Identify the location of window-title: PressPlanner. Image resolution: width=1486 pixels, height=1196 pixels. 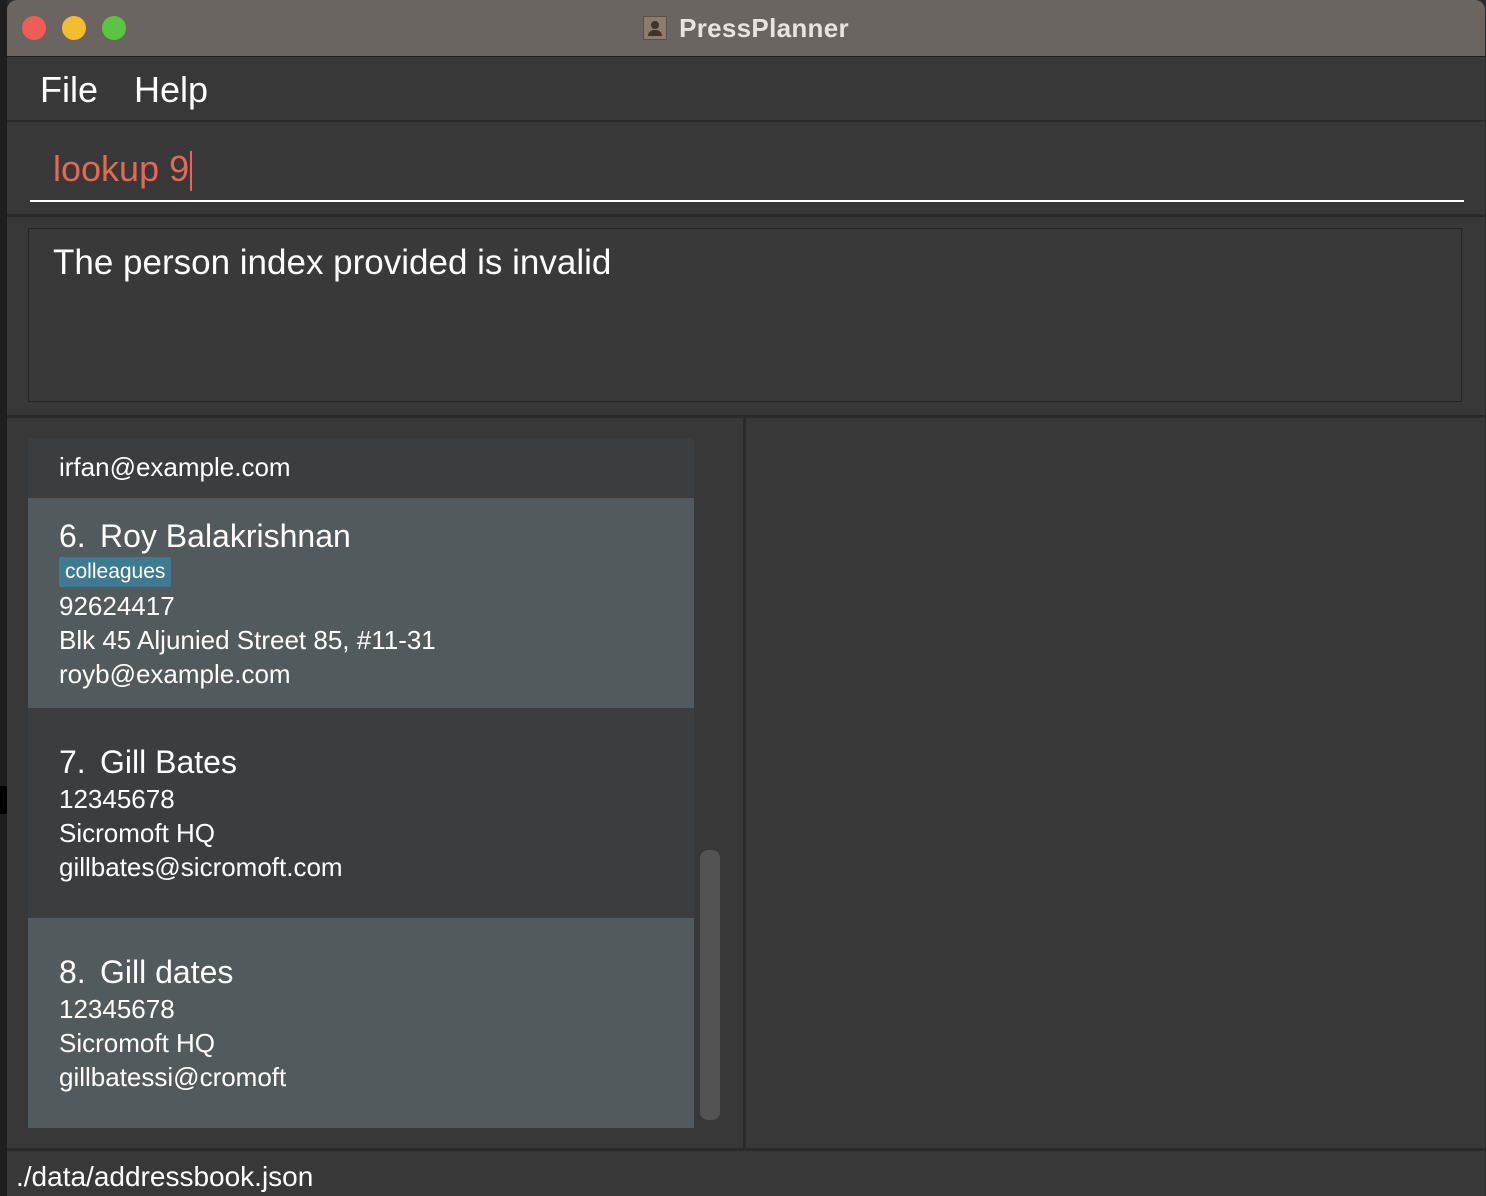
(764, 27).